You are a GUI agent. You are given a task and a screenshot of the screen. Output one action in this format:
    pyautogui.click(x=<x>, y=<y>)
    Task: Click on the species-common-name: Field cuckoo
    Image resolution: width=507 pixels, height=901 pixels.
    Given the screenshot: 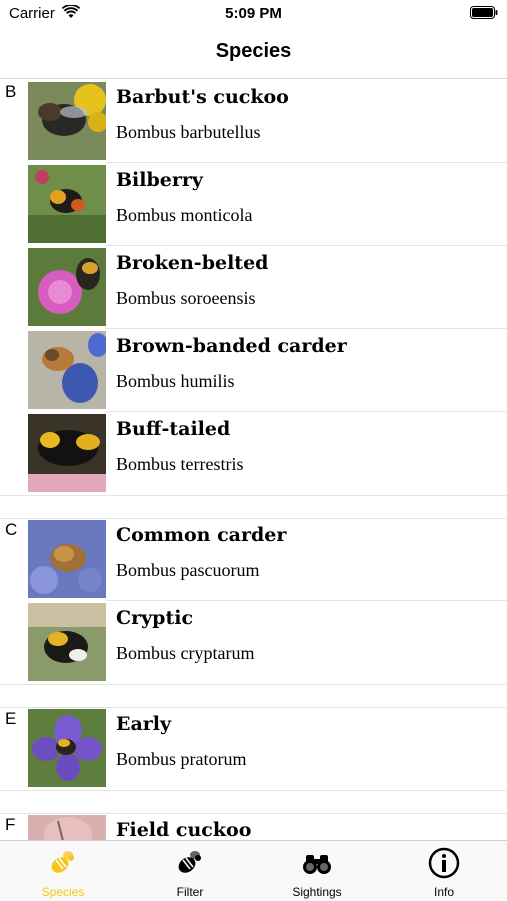 What is the action you would take?
    pyautogui.click(x=184, y=829)
    